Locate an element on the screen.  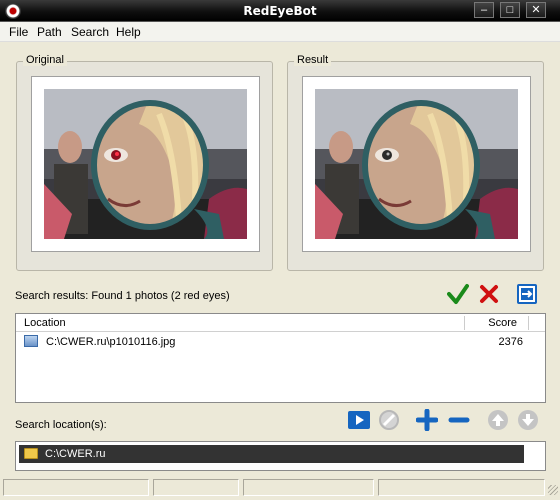
location-path: C:\CWER.ru is located at coordinates (75, 454).